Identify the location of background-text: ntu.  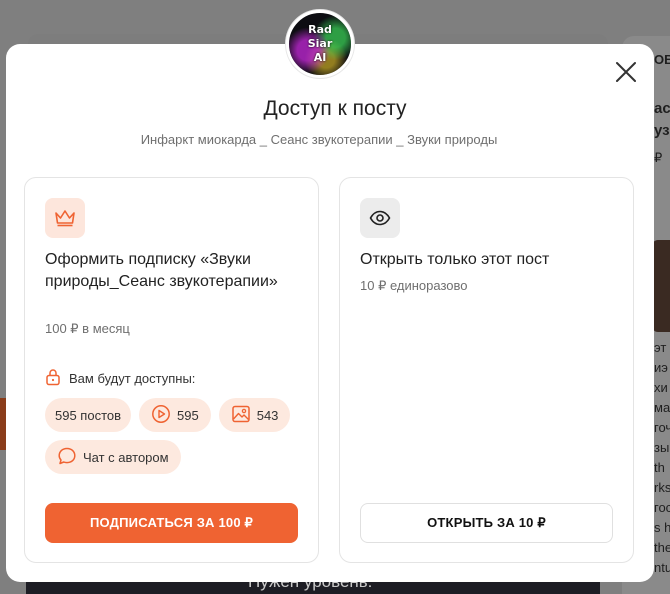
(662, 567).